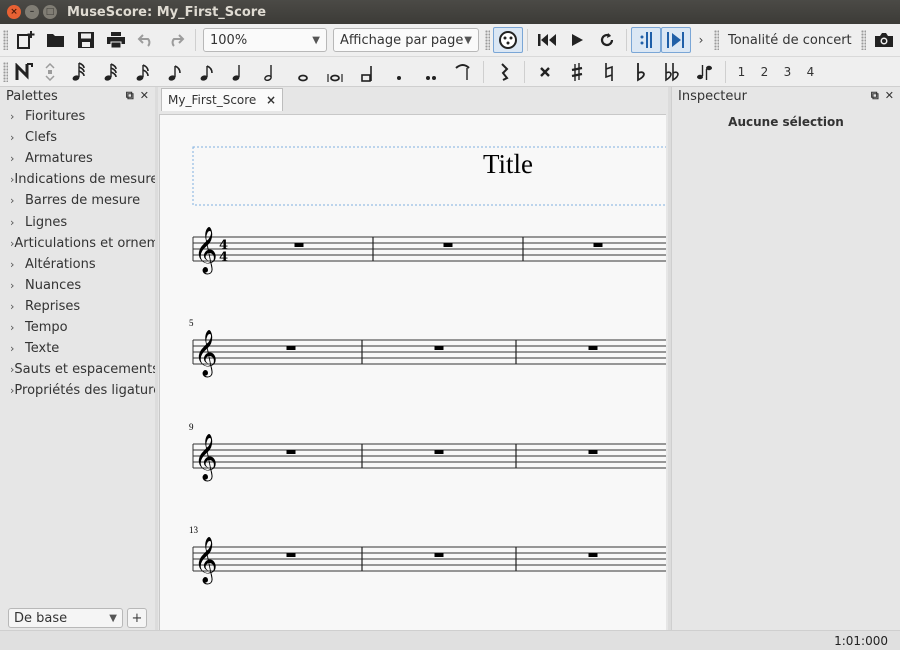  What do you see at coordinates (741, 72) in the screenshot?
I see `voice-1-button: 1` at bounding box center [741, 72].